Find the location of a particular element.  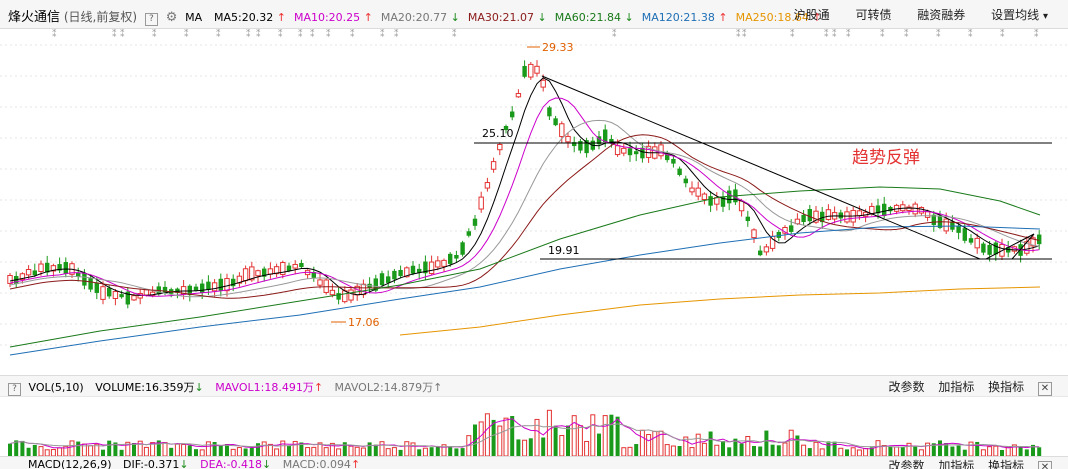

macd-add-indicator-button: 加指标 is located at coordinates (956, 463).